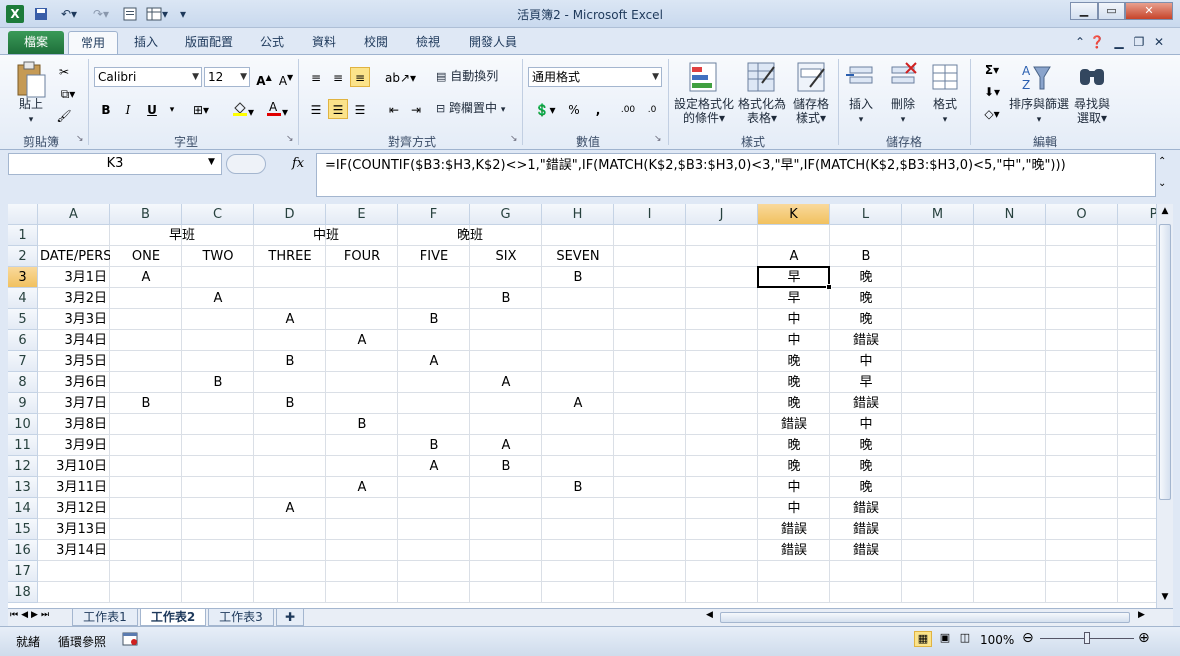 The width and height of the screenshot is (1180, 656). Describe the element at coordinates (722, 445) in the screenshot. I see `cell-j11` at that location.